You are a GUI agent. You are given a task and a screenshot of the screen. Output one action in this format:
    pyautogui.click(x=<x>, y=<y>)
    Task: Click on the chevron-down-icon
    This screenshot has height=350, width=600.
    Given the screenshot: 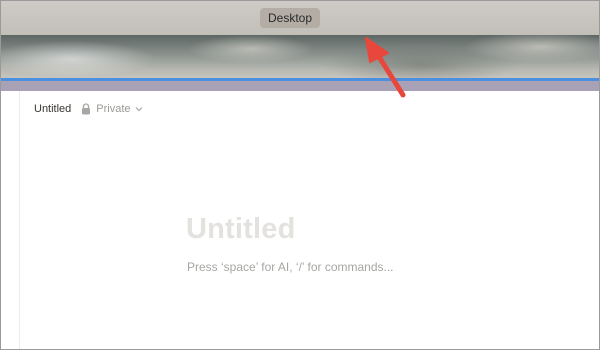 What is the action you would take?
    pyautogui.click(x=138, y=109)
    